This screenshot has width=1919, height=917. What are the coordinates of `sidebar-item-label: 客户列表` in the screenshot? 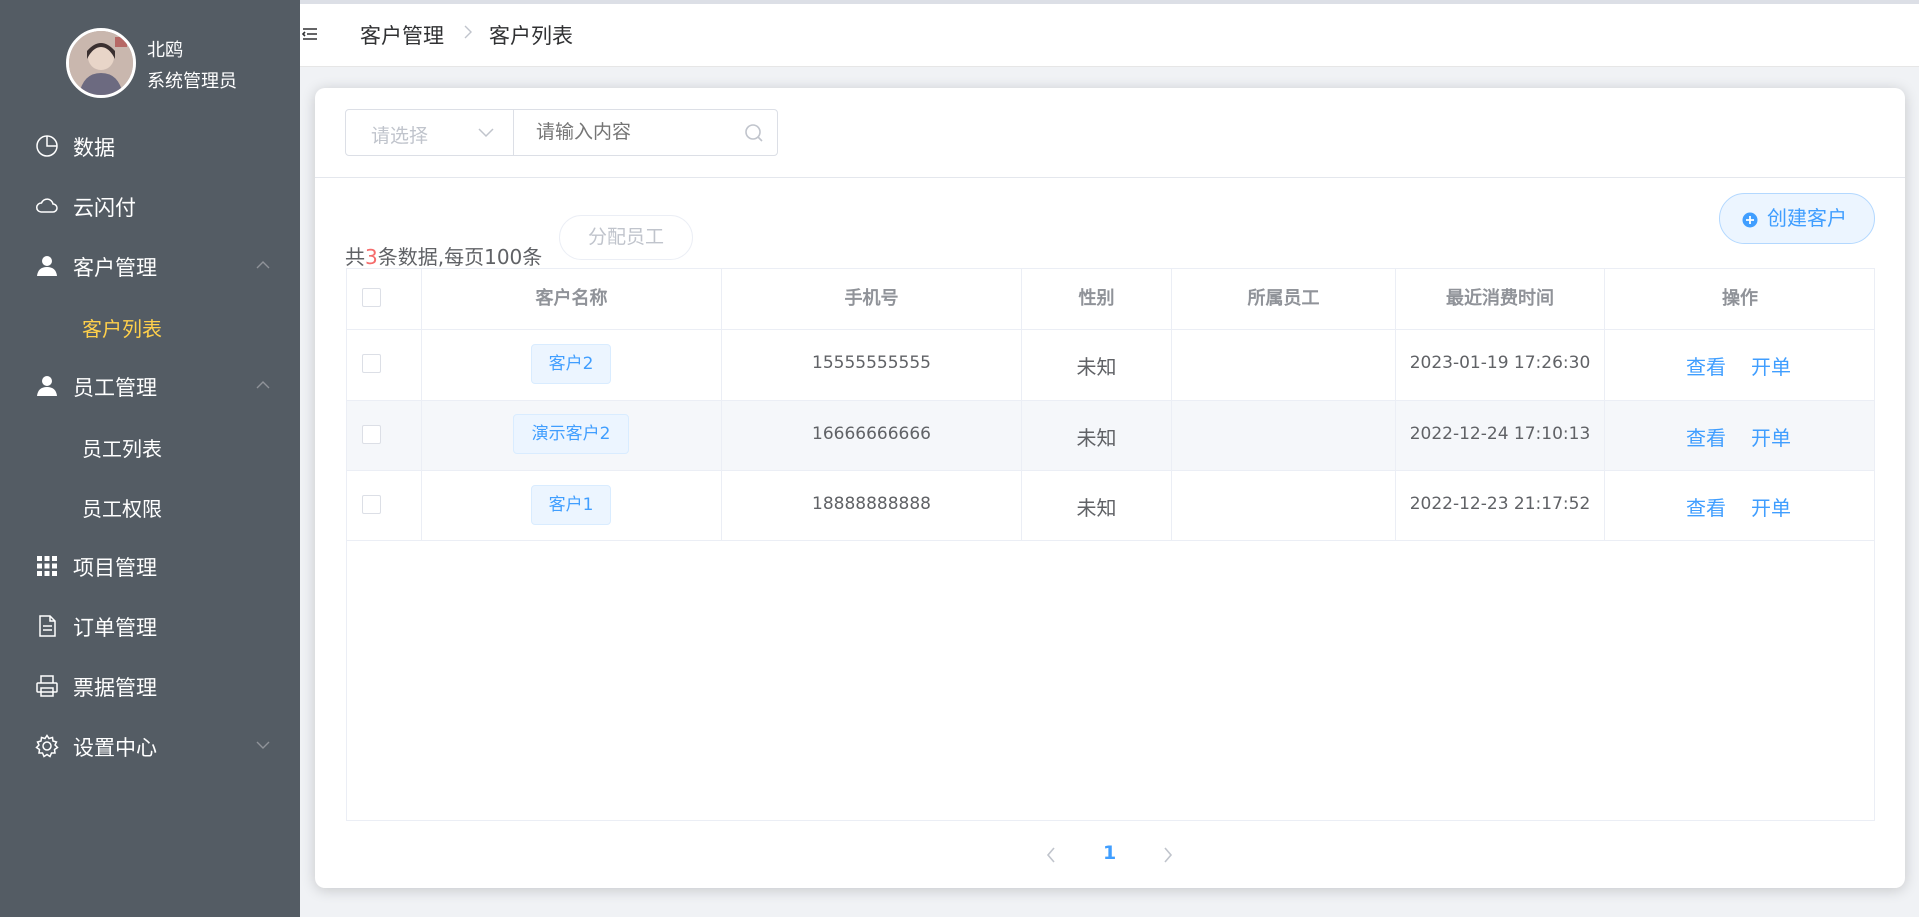 It's located at (122, 329).